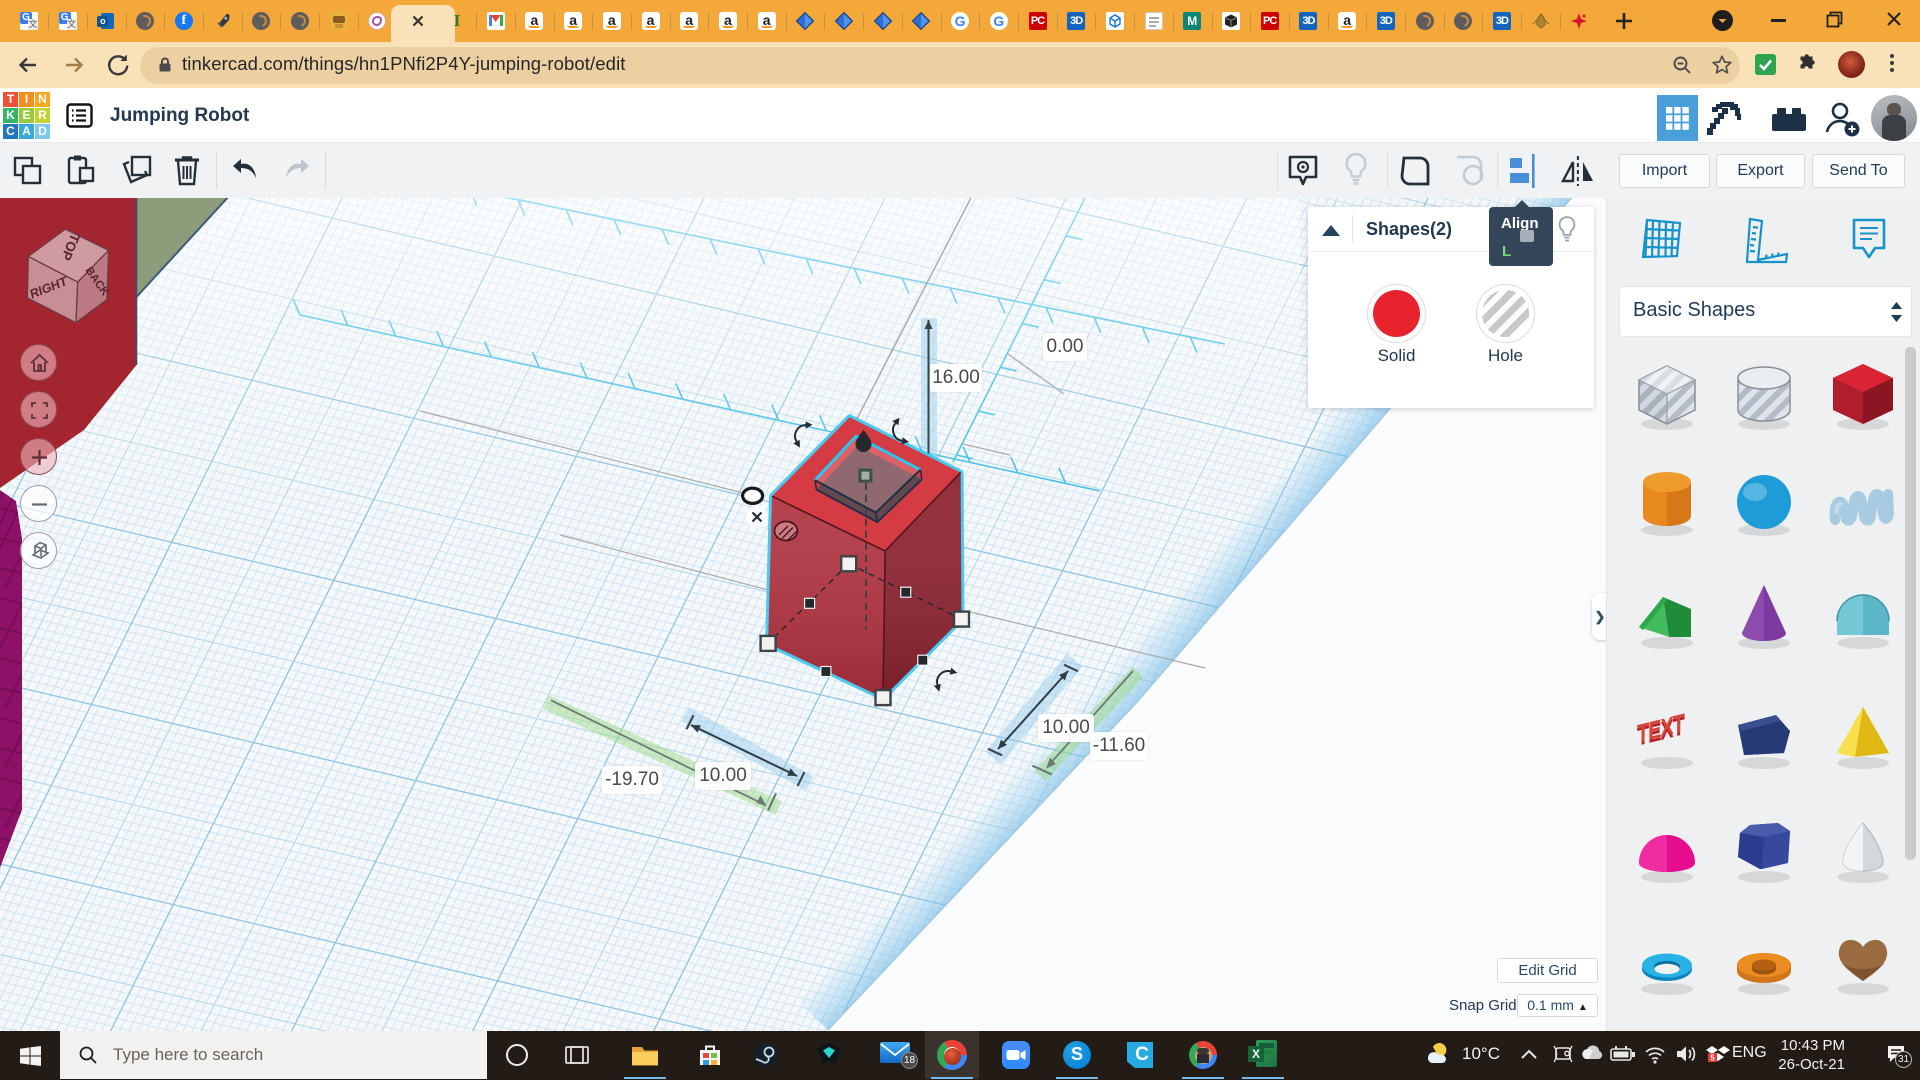 The image size is (1920, 1080). What do you see at coordinates (1661, 728) in the screenshot?
I see `svg-text: TEXT` at bounding box center [1661, 728].